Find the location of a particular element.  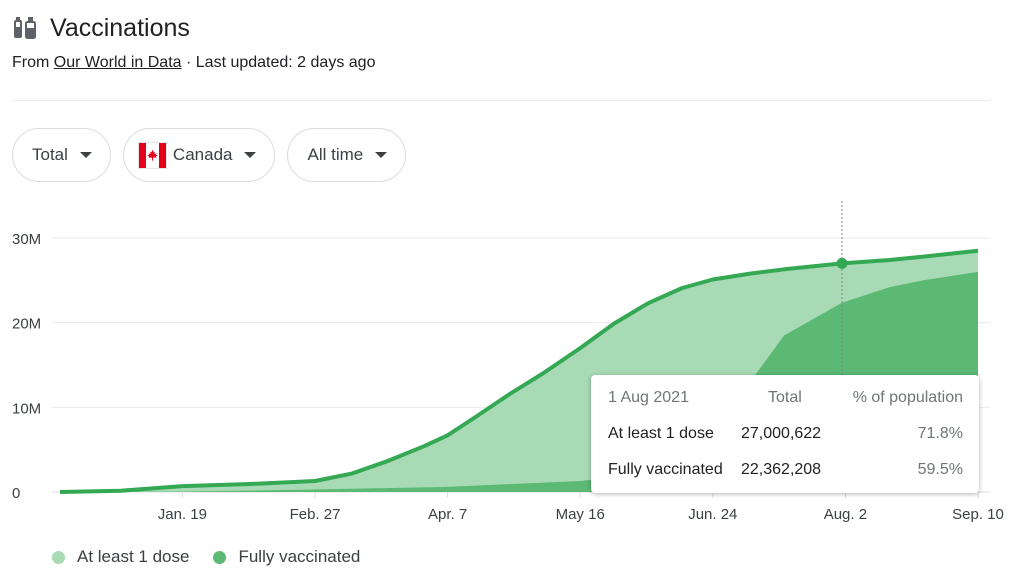

x-tick-label: Jun. 24 is located at coordinates (712, 514).